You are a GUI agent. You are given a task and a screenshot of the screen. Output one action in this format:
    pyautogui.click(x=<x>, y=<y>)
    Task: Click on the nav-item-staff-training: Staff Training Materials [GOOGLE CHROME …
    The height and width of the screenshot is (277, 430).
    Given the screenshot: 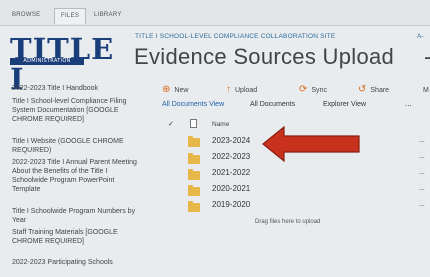 What is the action you would take?
    pyautogui.click(x=75, y=237)
    